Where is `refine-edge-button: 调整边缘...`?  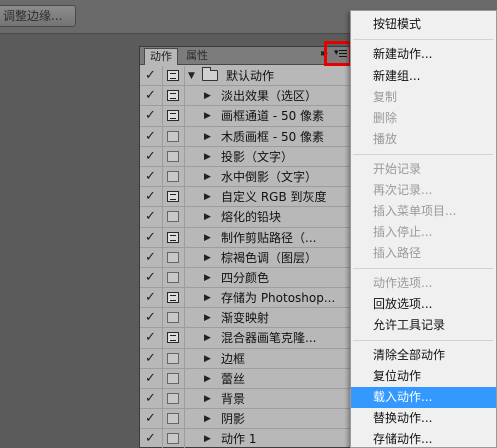
refine-edge-button: 调整边缘... is located at coordinates (38, 16).